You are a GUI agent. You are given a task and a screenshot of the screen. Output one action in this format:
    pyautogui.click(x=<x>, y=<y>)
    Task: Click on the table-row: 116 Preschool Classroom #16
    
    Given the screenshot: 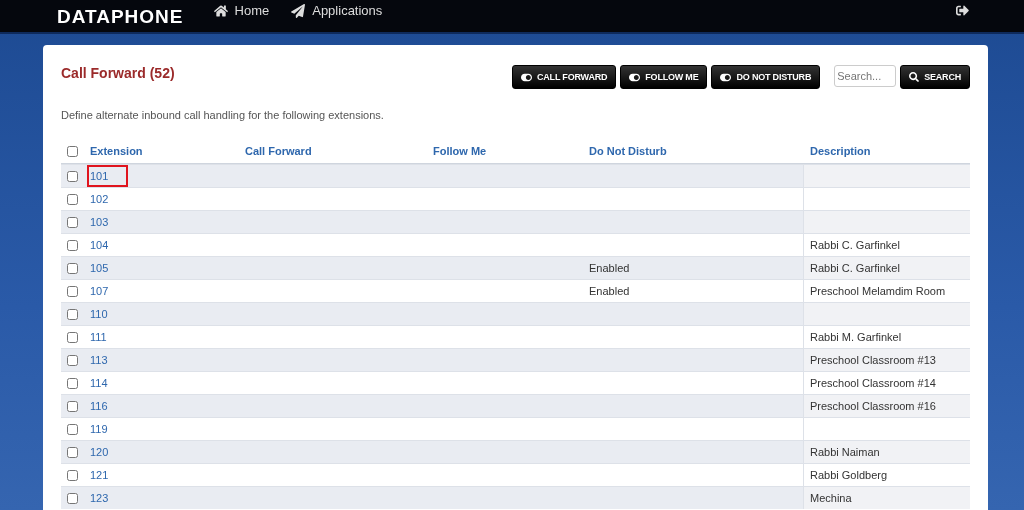 What is the action you would take?
    pyautogui.click(x=515, y=405)
    